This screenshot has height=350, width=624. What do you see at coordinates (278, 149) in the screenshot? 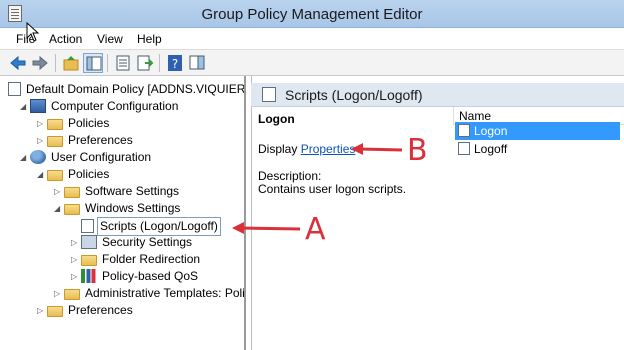
I see `display-label: Display` at bounding box center [278, 149].